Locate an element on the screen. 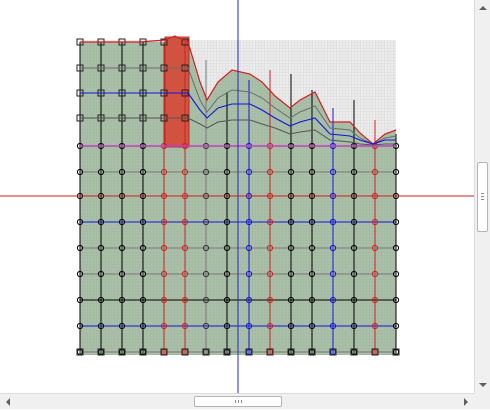 This screenshot has height=410, width=490. arrow-right-icon is located at coordinates (466, 402).